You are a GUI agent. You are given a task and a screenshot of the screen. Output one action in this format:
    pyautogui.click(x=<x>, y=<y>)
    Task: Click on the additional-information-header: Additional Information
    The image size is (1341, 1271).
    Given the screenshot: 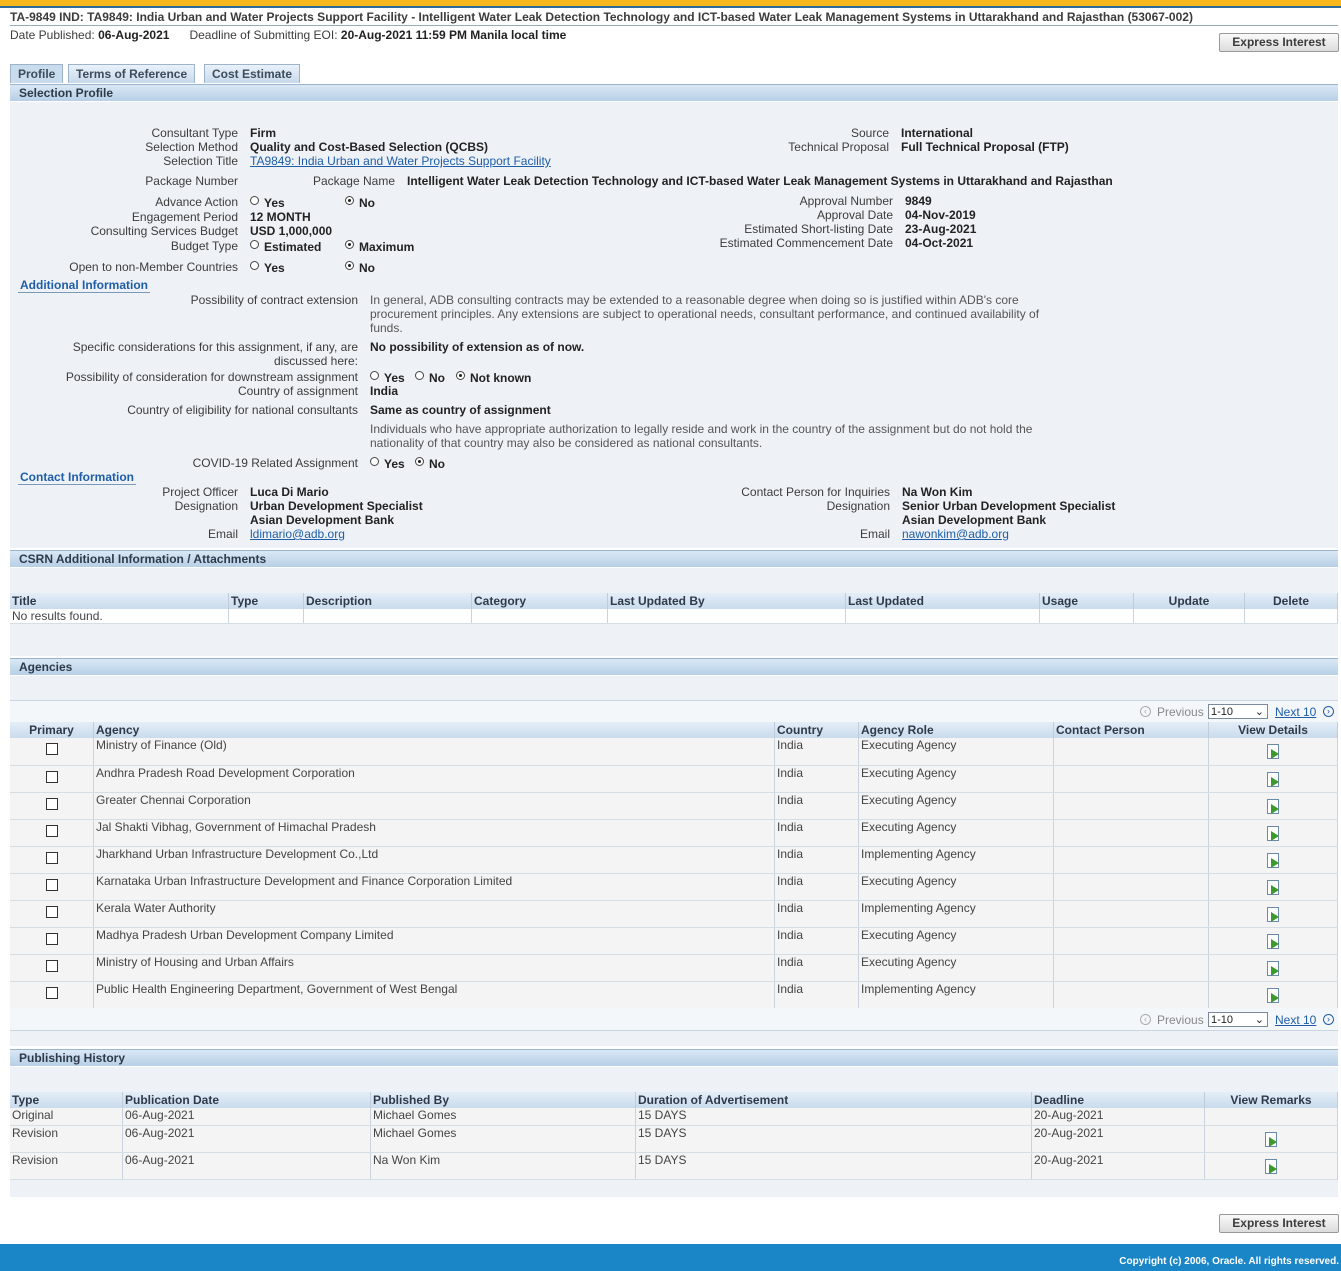 What is the action you would take?
    pyautogui.click(x=84, y=285)
    